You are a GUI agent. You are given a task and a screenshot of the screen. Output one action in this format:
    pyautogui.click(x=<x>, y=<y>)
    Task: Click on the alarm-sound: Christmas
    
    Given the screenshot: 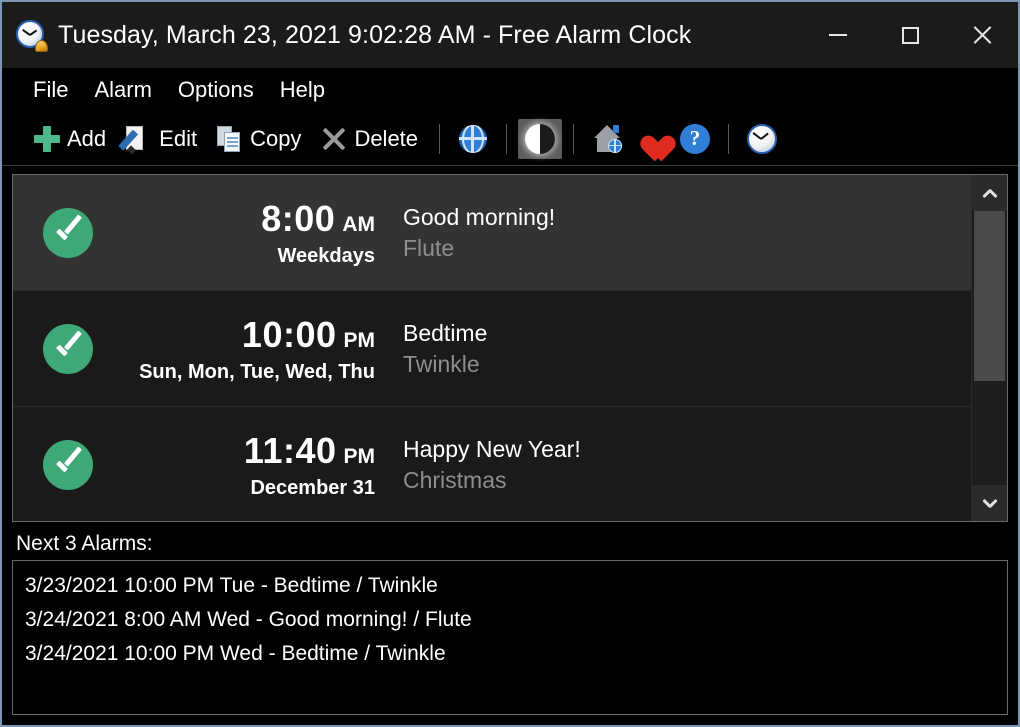 What is the action you would take?
    pyautogui.click(x=455, y=479)
    